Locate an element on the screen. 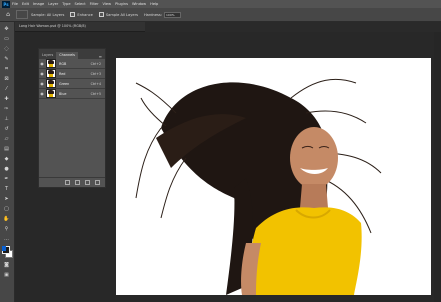  artboard-icon: ▭ is located at coordinates (6, 39).